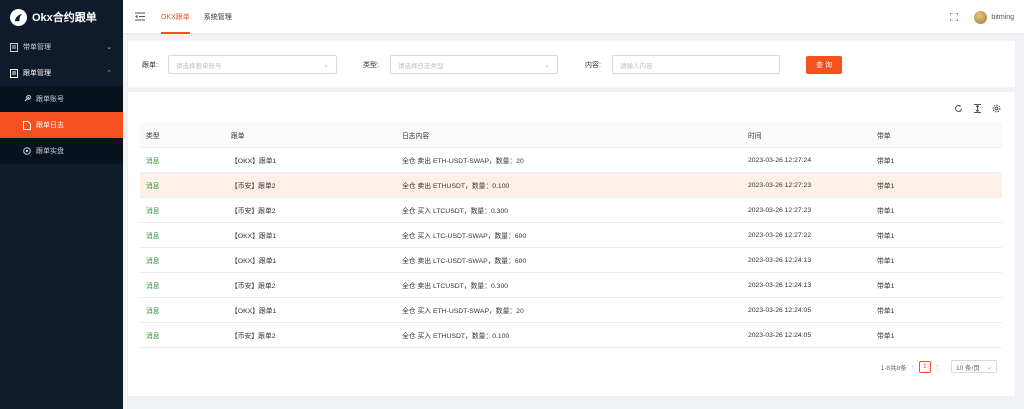  Describe the element at coordinates (456, 186) in the screenshot. I see `cell-content: 全仓 卖出 ETHUSDT，数量：0.100` at that location.